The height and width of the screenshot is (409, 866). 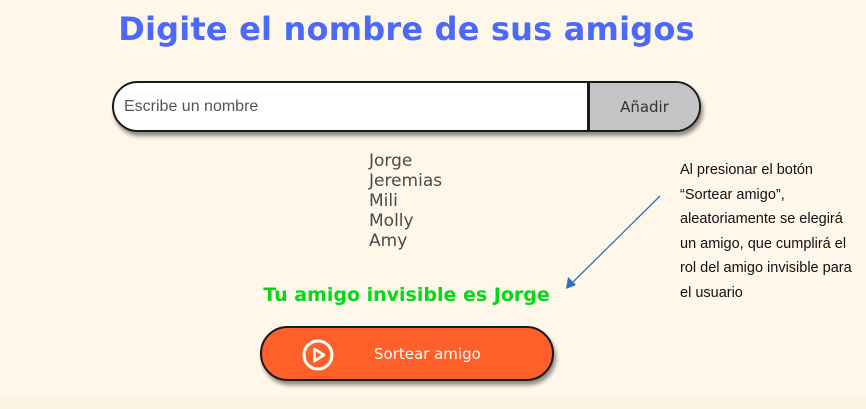 I want to click on draw-button-label: Sortear amigo, so click(x=427, y=354).